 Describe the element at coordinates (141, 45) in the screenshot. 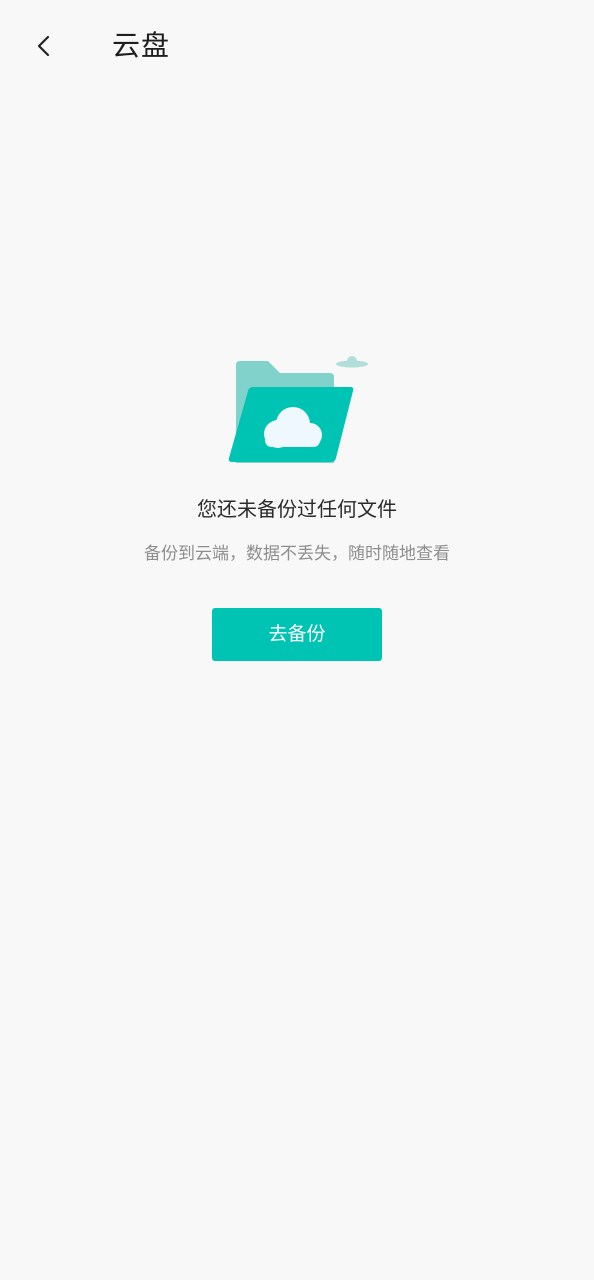

I see `page-title: 云盘` at that location.